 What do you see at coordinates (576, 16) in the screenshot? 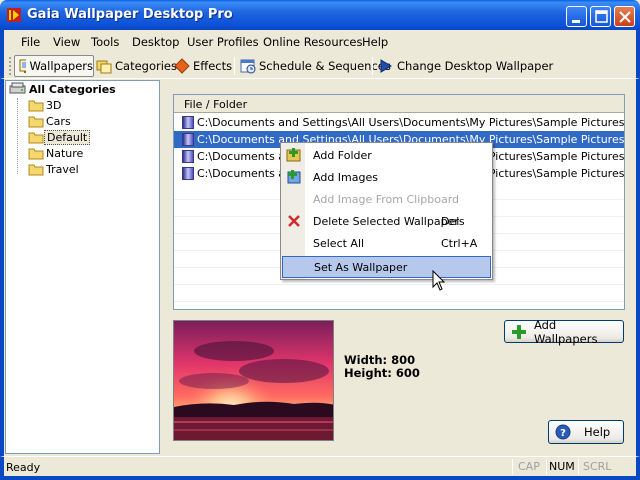
I see `minimize-button` at bounding box center [576, 16].